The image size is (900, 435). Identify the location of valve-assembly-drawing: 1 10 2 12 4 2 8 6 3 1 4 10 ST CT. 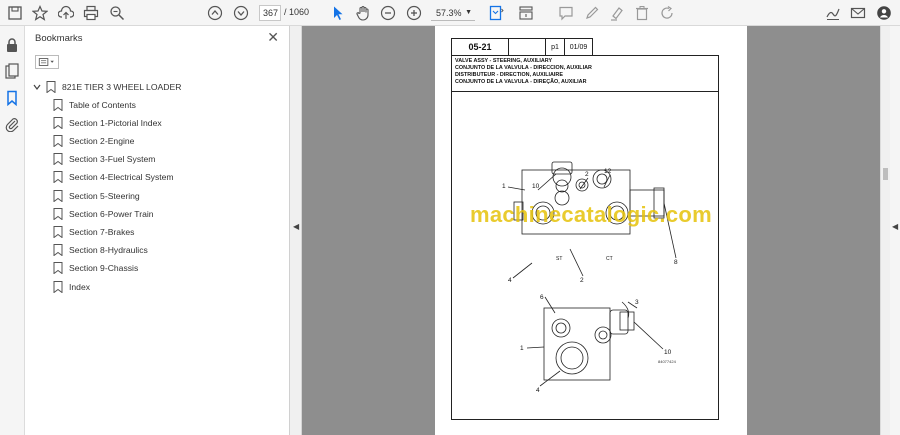
(590, 277).